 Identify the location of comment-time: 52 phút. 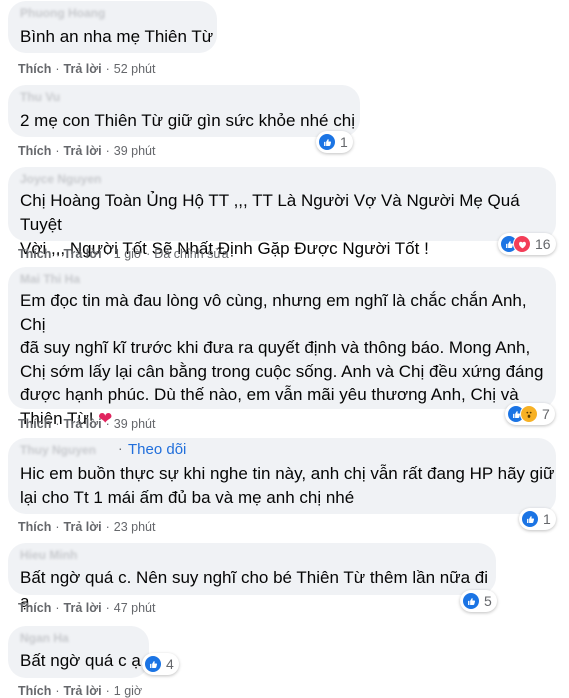
(135, 69).